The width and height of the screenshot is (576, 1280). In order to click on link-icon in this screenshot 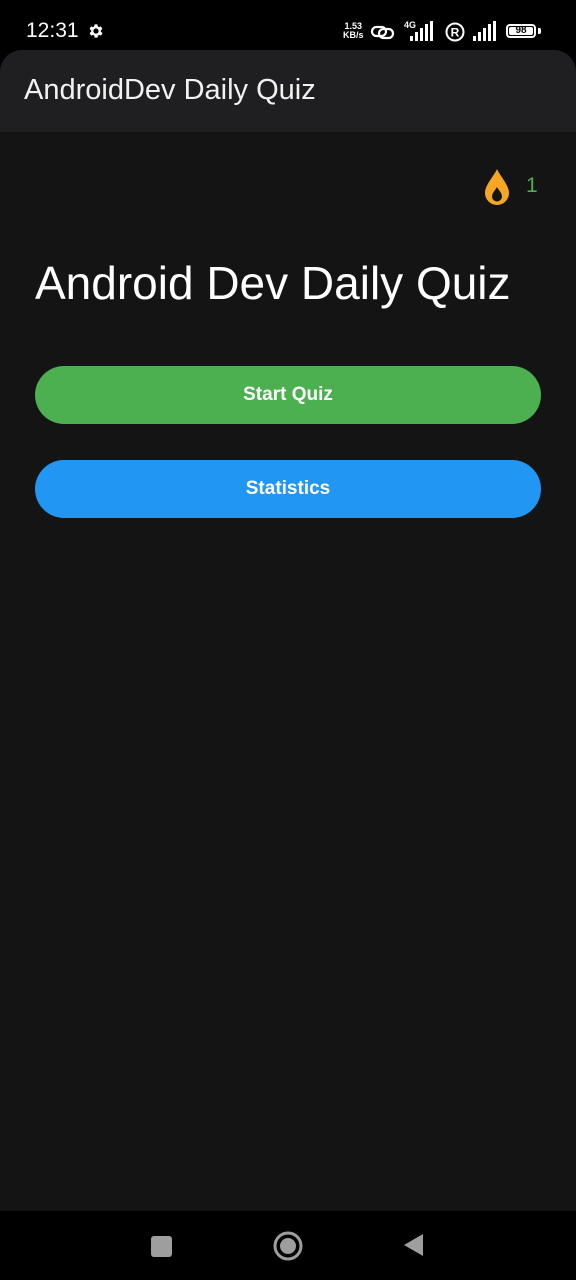, I will do `click(382, 32)`.